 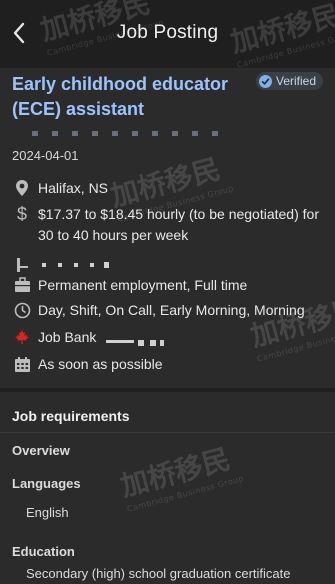 What do you see at coordinates (67, 337) in the screenshot?
I see `job-source-label: Job Bank` at bounding box center [67, 337].